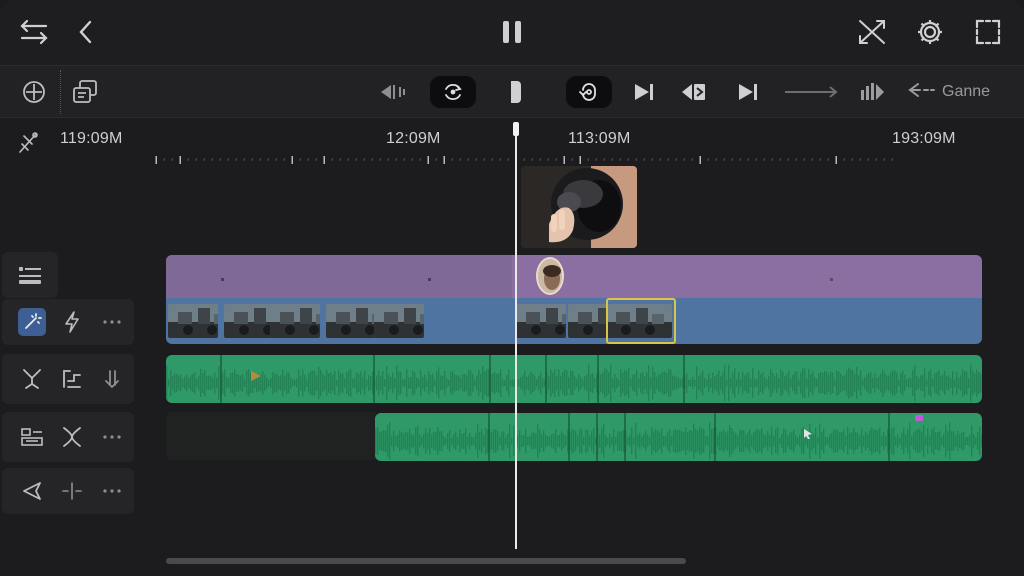 The width and height of the screenshot is (1024, 576). I want to click on layers-button, so click(32, 437).